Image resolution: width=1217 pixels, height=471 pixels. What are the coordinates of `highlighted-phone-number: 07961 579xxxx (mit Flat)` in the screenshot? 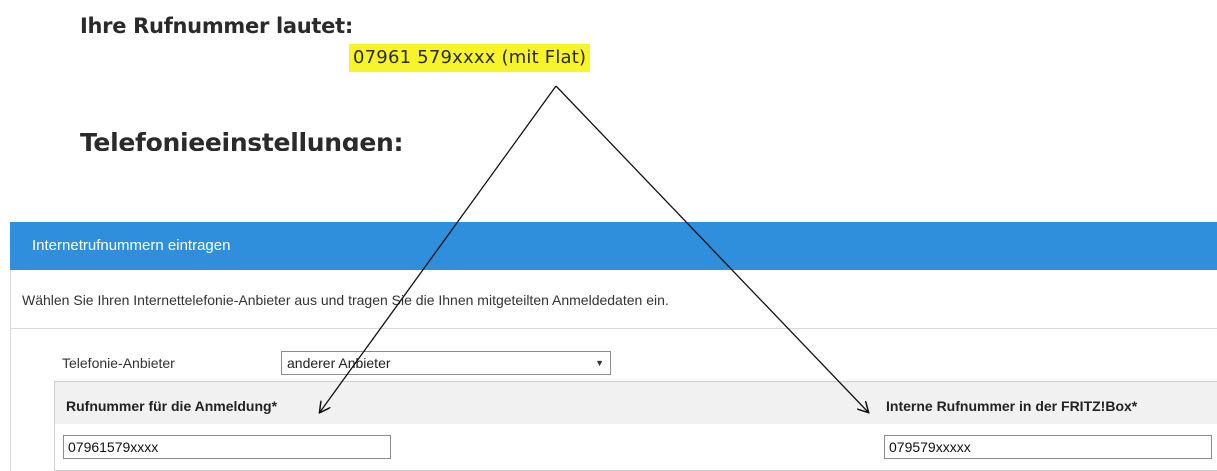 It's located at (470, 58).